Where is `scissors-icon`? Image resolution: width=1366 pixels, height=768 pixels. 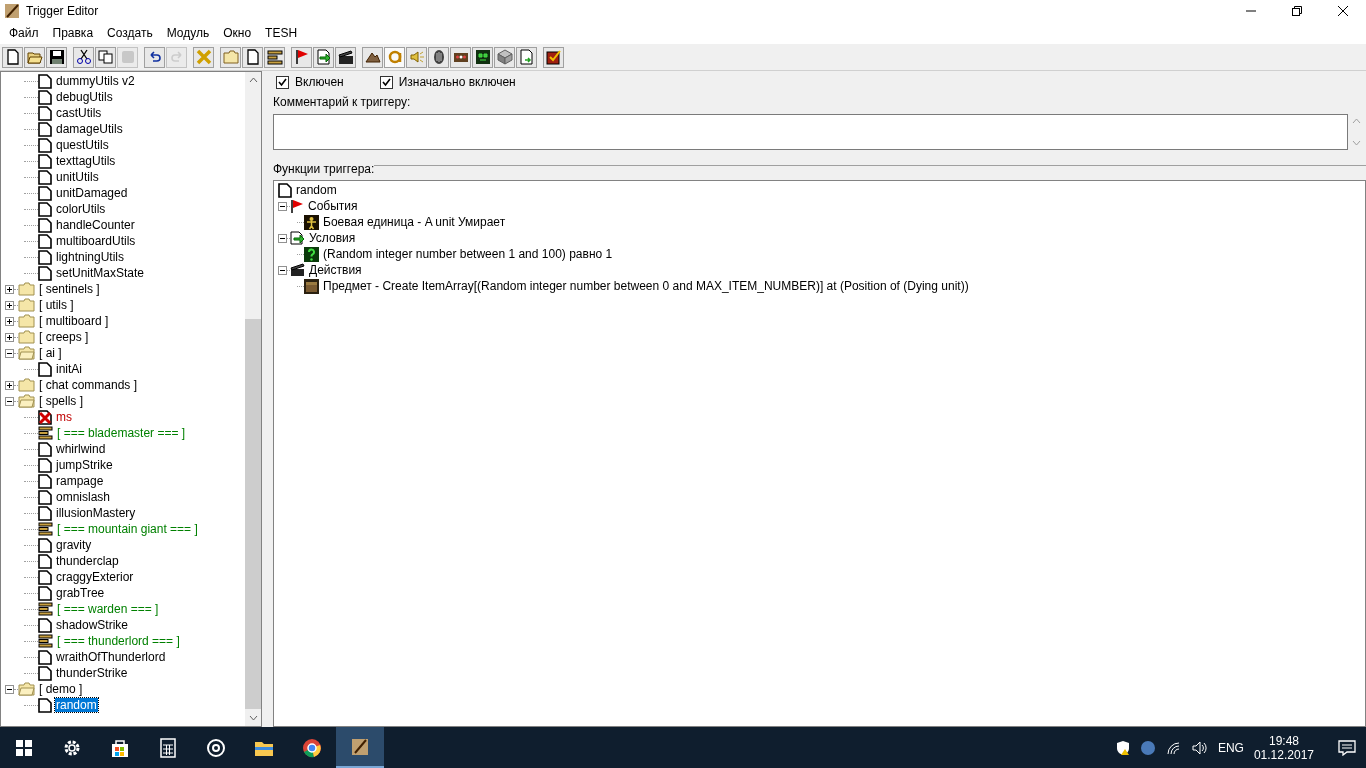
scissors-icon is located at coordinates (83, 57).